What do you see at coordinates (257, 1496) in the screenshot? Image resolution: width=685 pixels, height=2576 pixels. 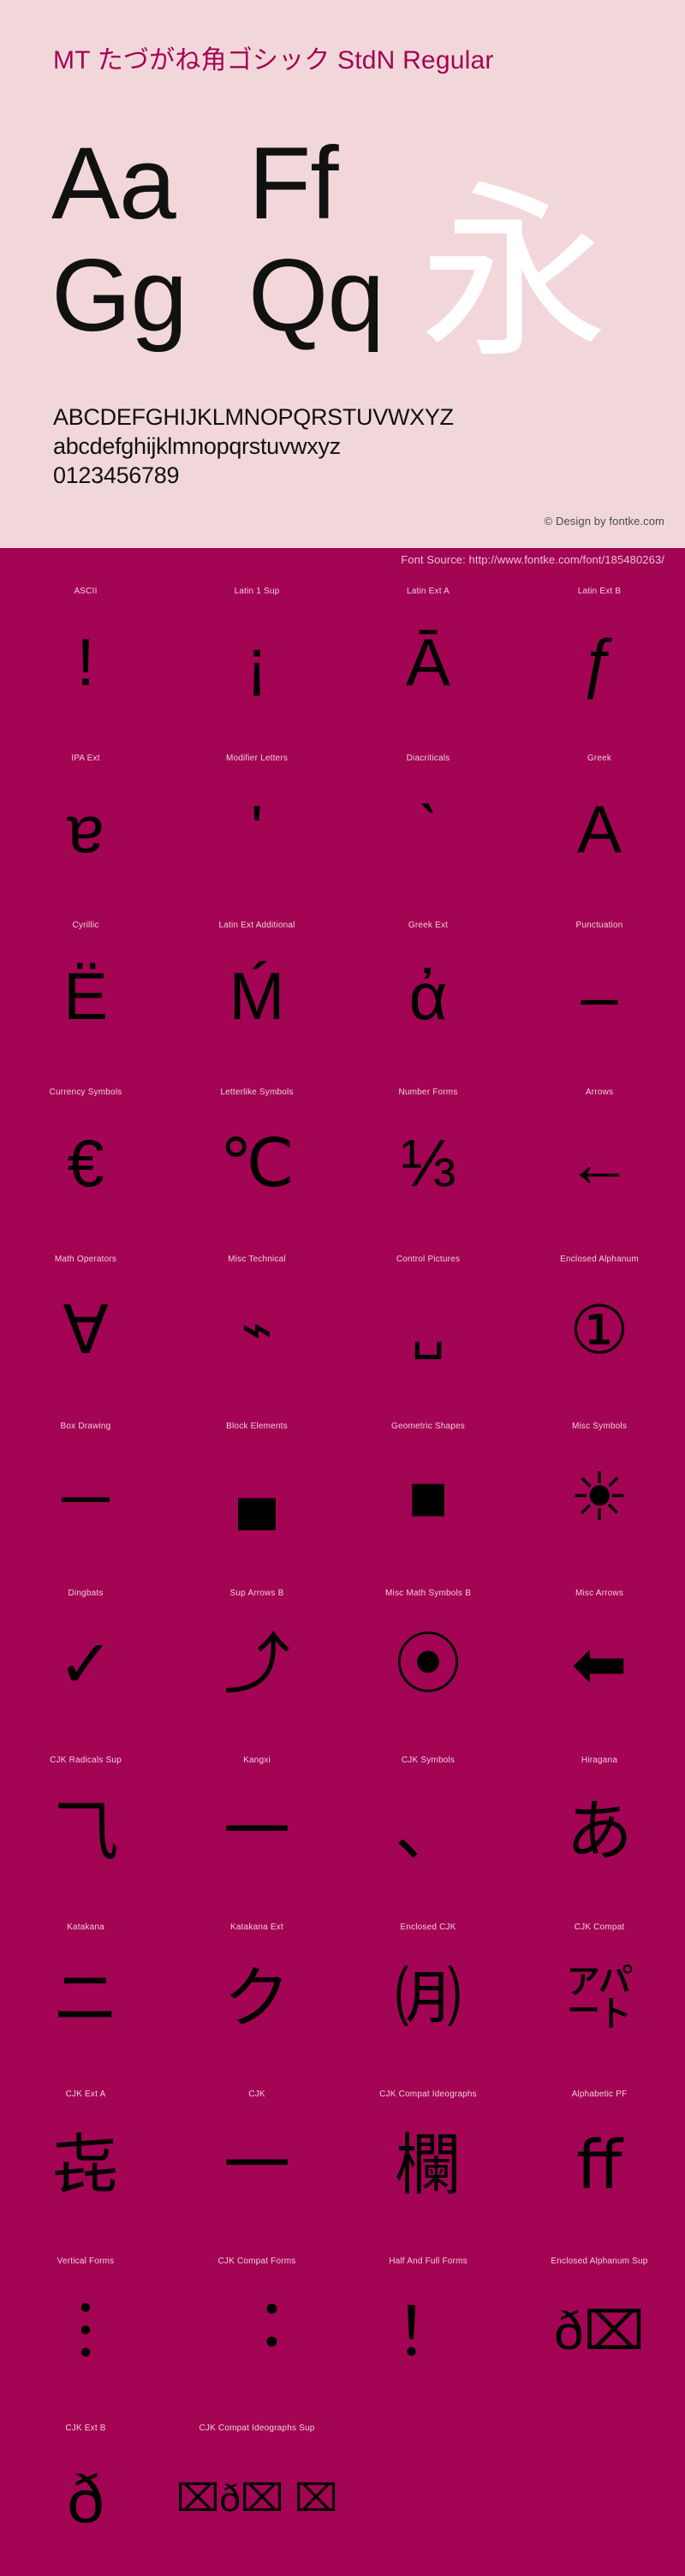 I see `unicode-block-glyph: ▄` at bounding box center [257, 1496].